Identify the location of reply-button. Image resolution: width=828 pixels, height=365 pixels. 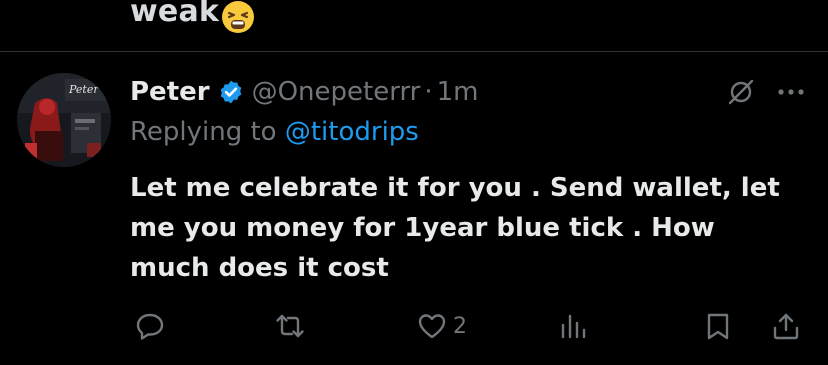
(150, 326).